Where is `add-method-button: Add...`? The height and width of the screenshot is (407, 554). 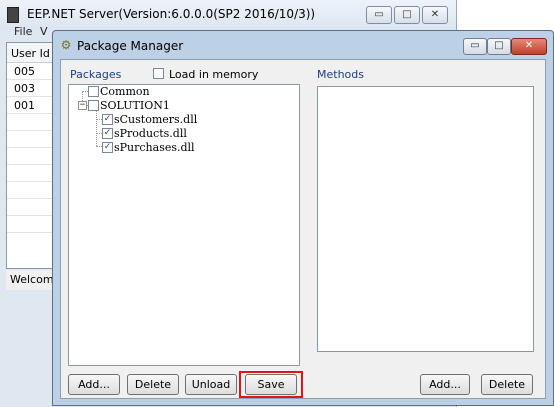 add-method-button: Add... is located at coordinates (445, 384).